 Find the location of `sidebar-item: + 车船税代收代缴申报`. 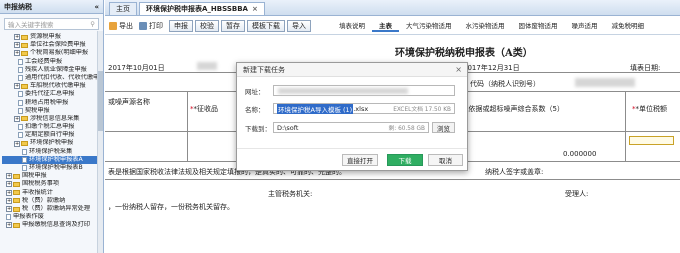

sidebar-item: + 车船税代收代缴申报 is located at coordinates (52, 86).